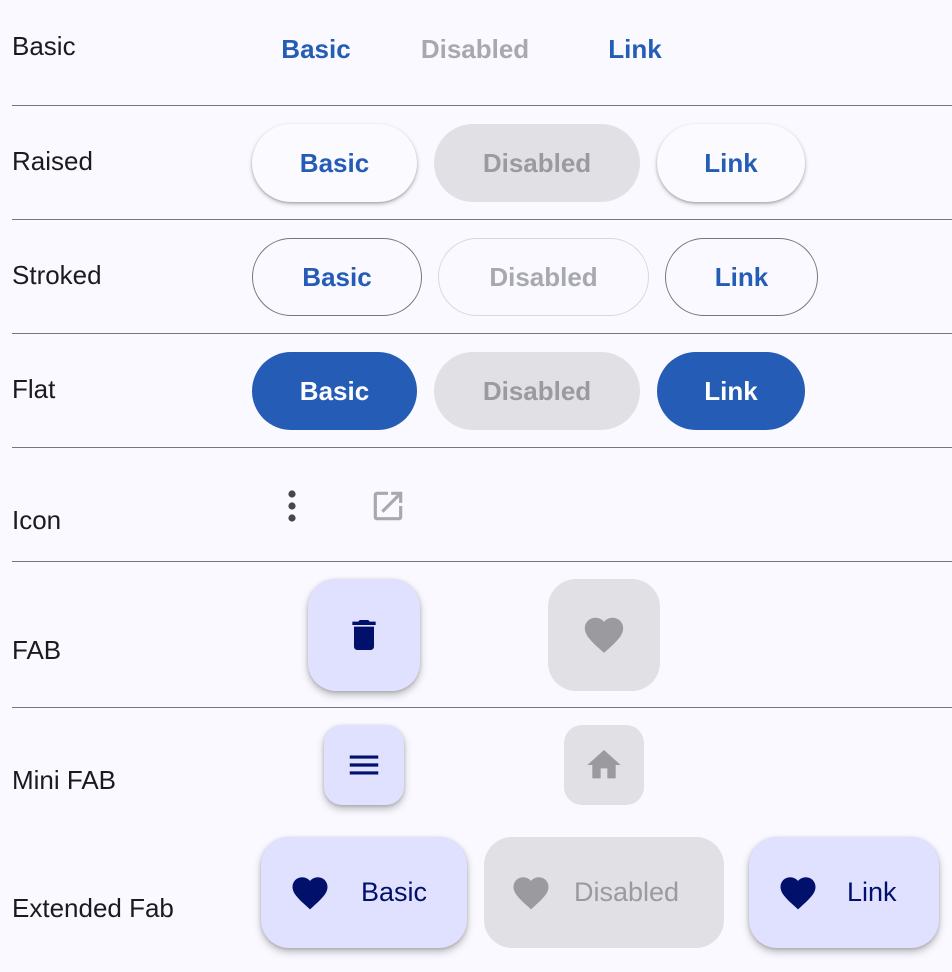 The height and width of the screenshot is (972, 952). I want to click on fab-delete-button, so click(364, 635).